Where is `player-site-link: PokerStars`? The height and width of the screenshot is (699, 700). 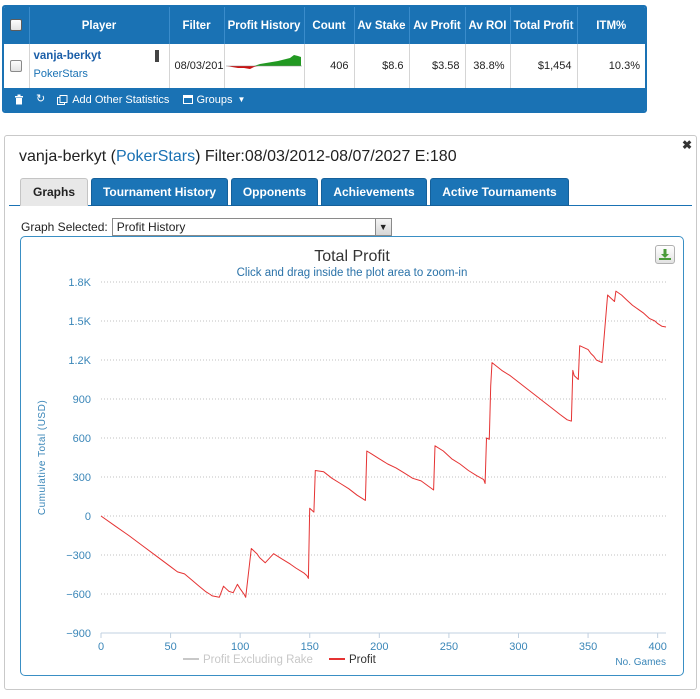 player-site-link: PokerStars is located at coordinates (61, 74).